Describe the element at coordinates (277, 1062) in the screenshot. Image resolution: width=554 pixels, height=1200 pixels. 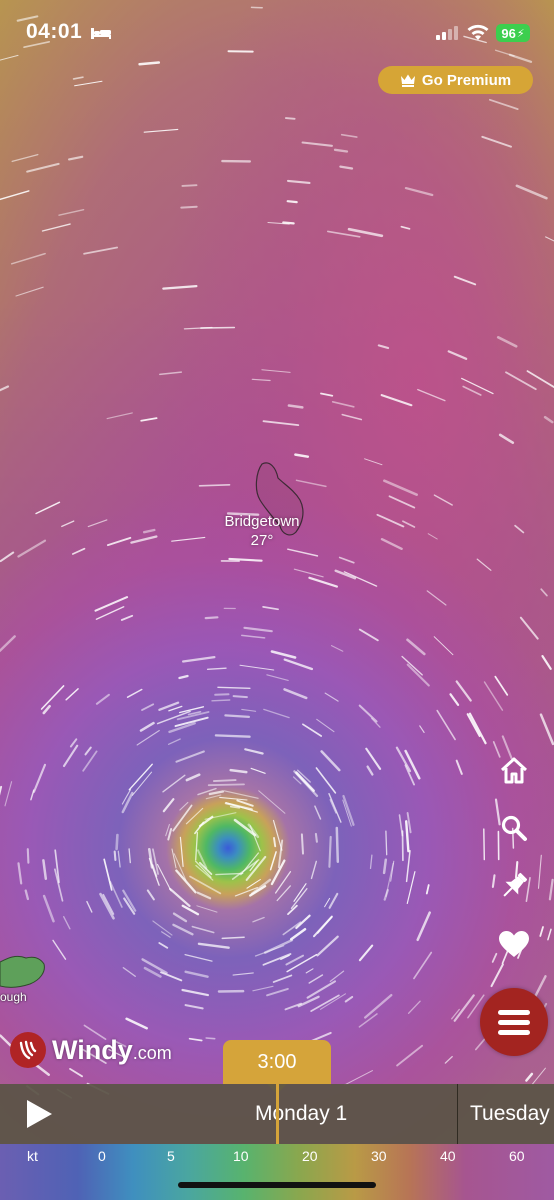
I see `current-time-bubble: 3:00` at that location.